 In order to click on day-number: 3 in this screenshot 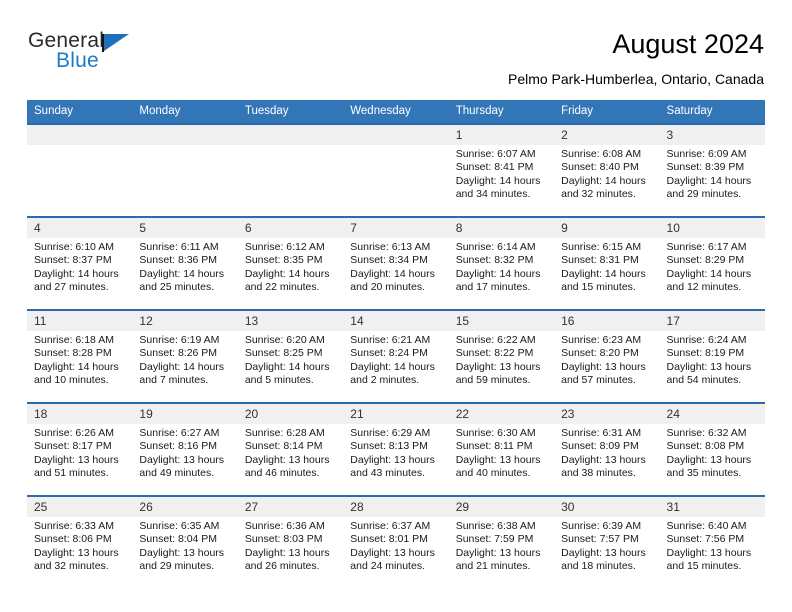, I will do `click(712, 134)`.